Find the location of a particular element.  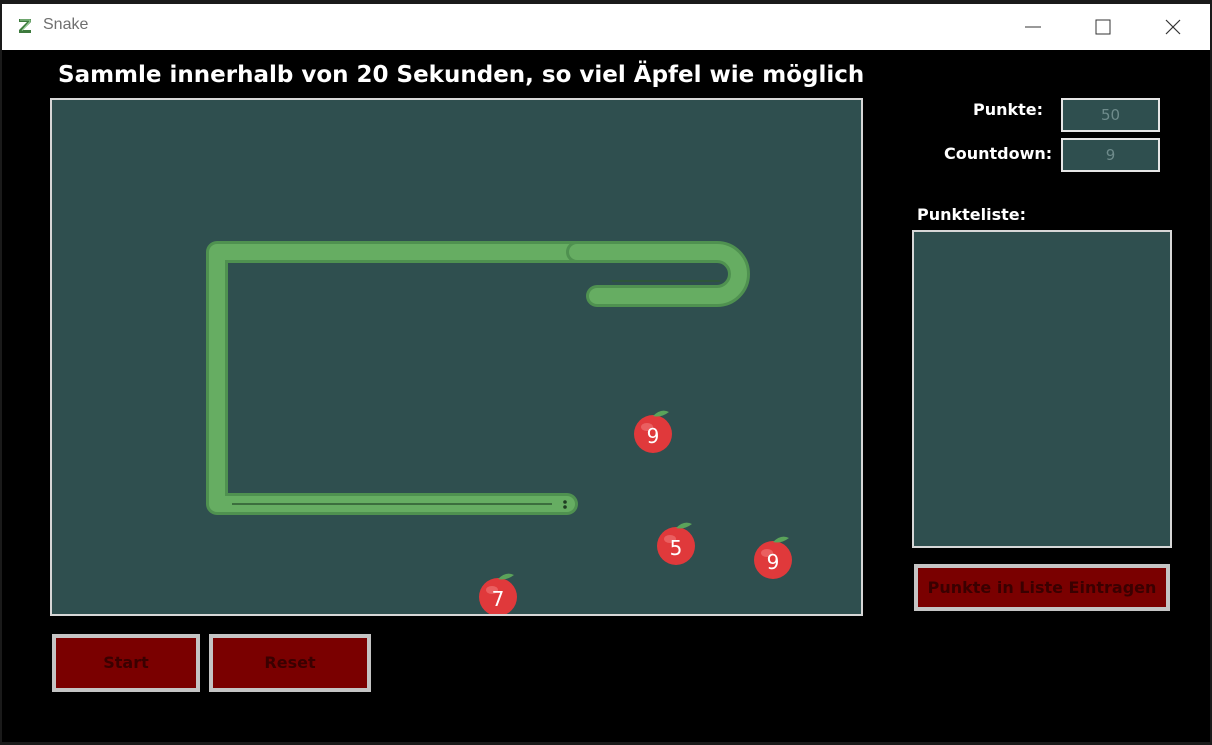

minimize-icon is located at coordinates (1033, 27).